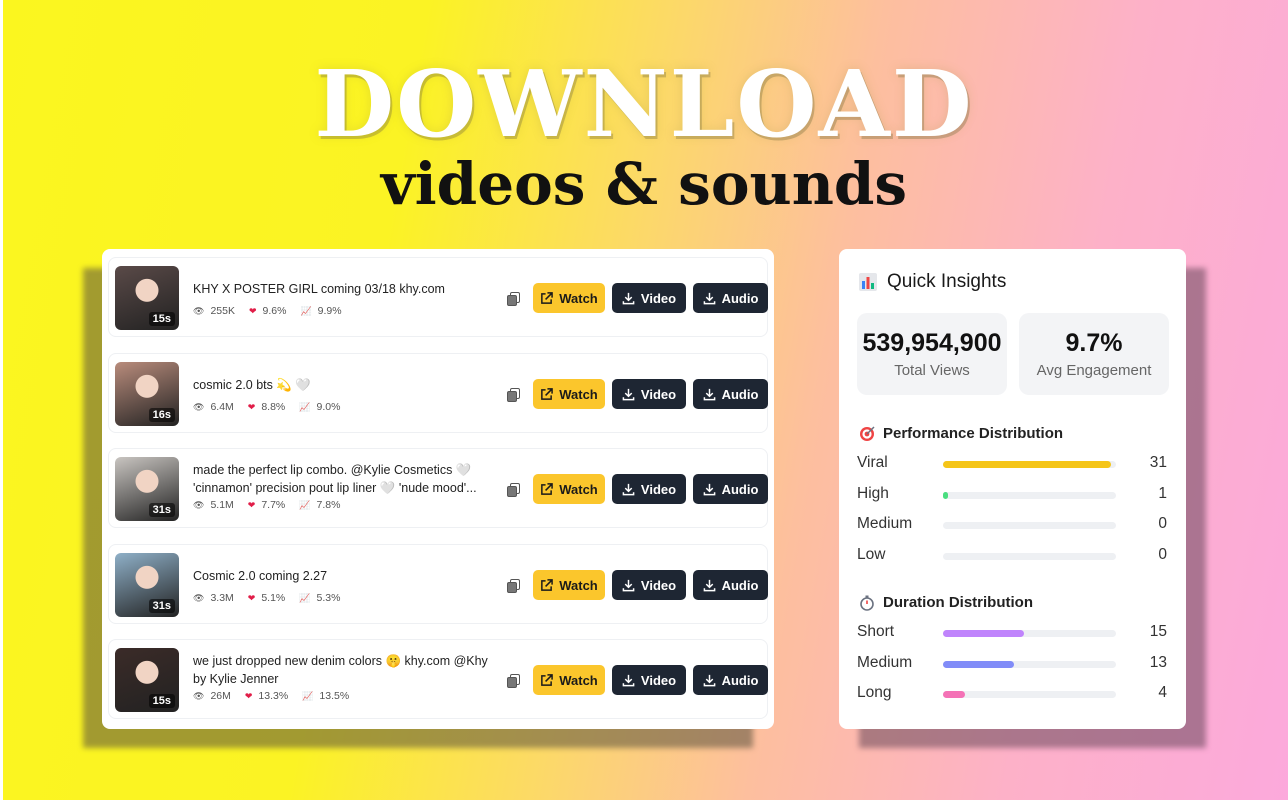  I want to click on performance-count: 0, so click(1162, 523).